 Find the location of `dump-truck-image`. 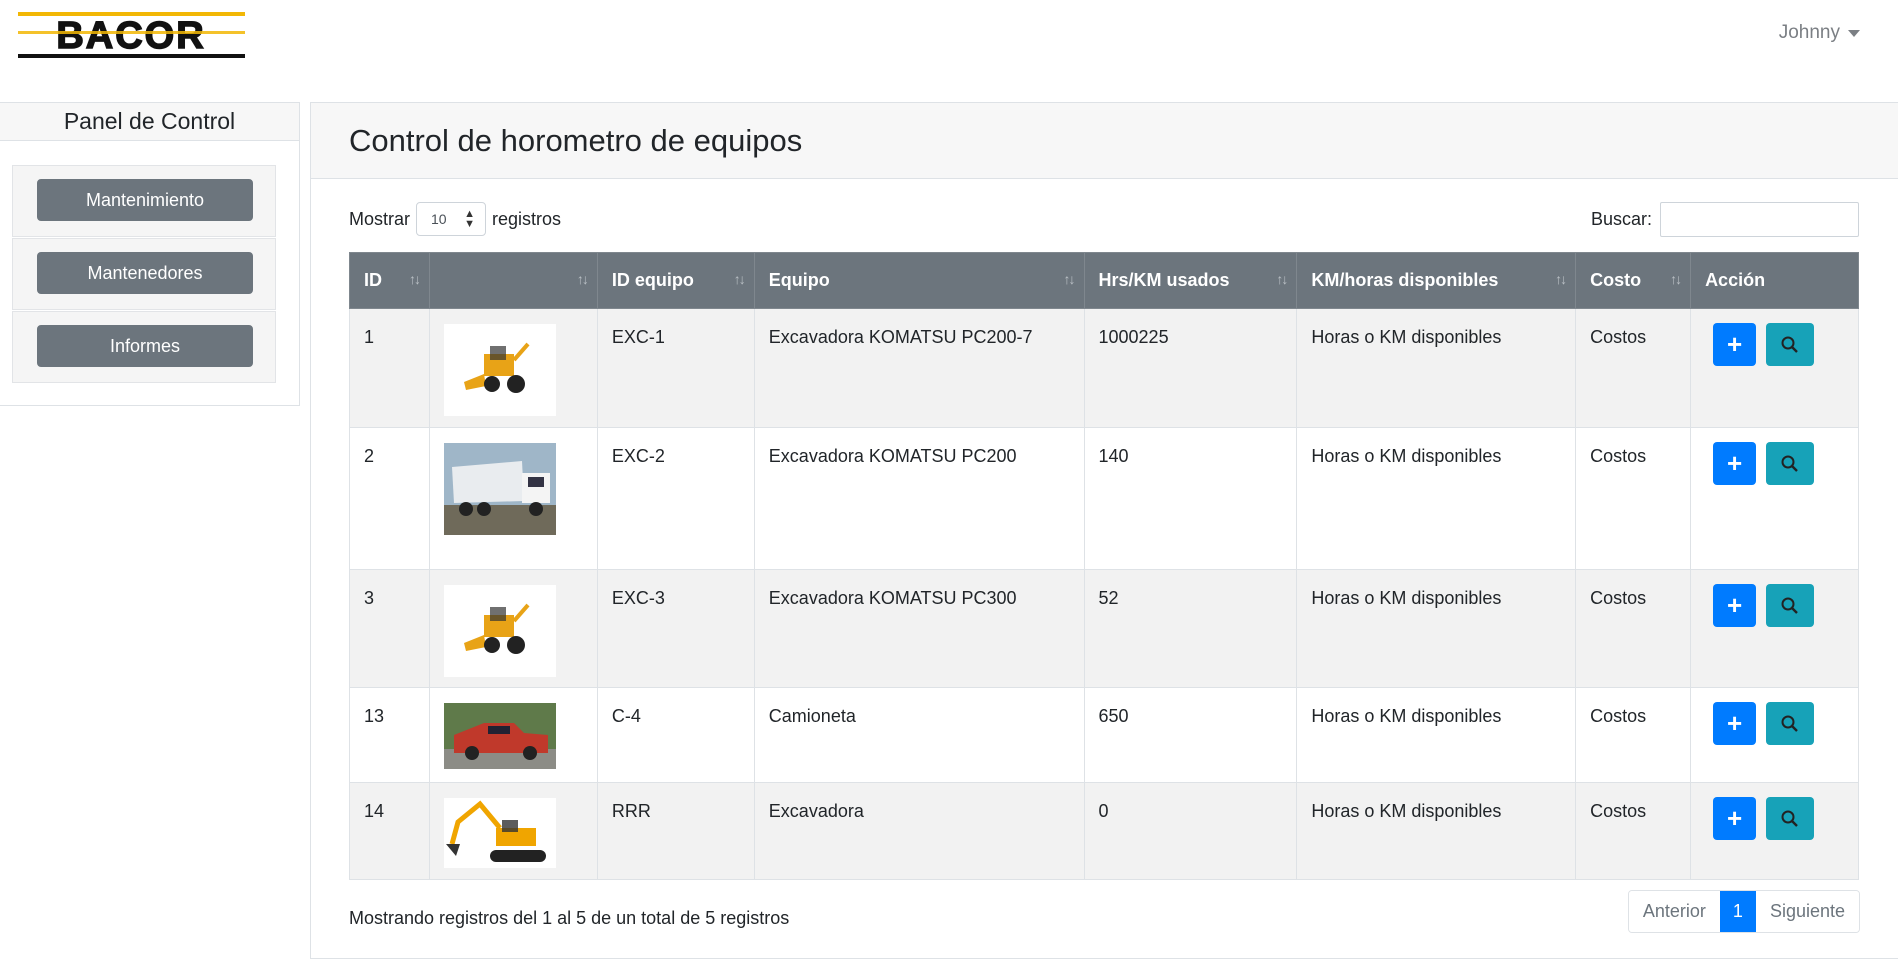

dump-truck-image is located at coordinates (499, 489).